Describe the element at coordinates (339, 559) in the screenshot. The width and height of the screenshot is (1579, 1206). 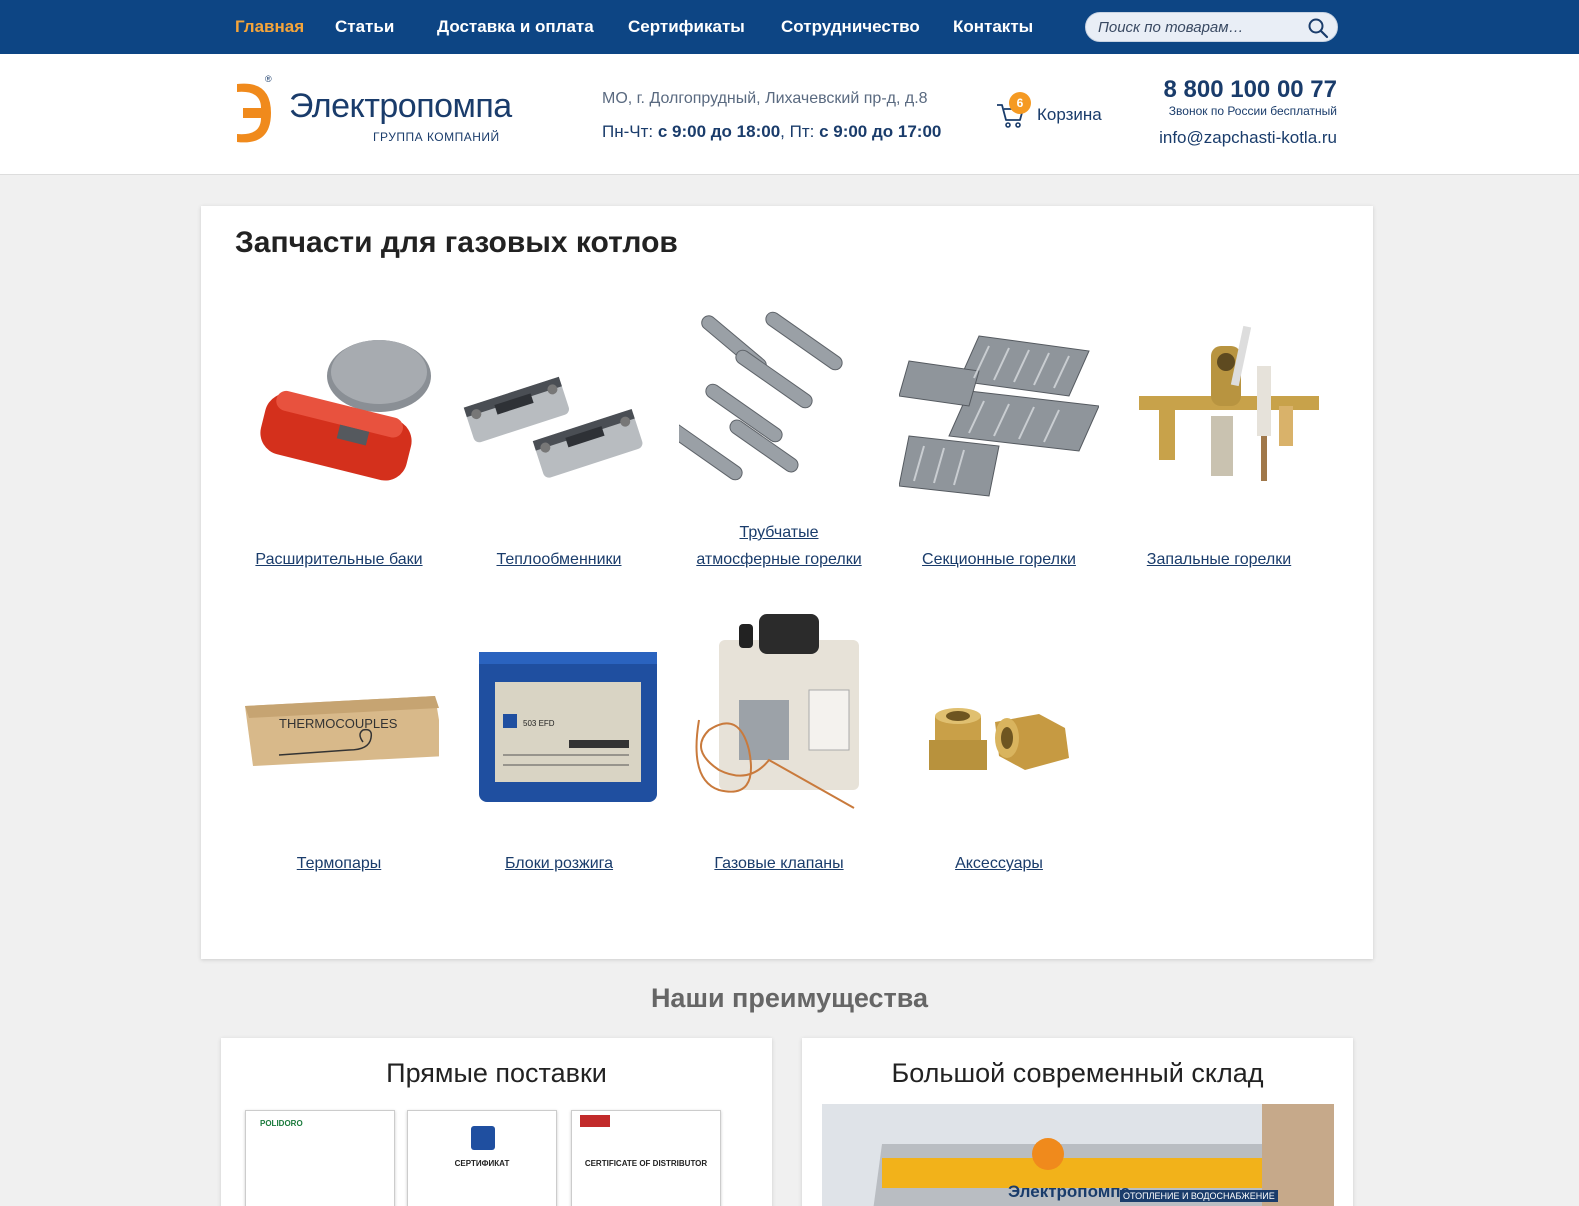
I see `category-link-expansion-tanks: Расширительные баки` at that location.